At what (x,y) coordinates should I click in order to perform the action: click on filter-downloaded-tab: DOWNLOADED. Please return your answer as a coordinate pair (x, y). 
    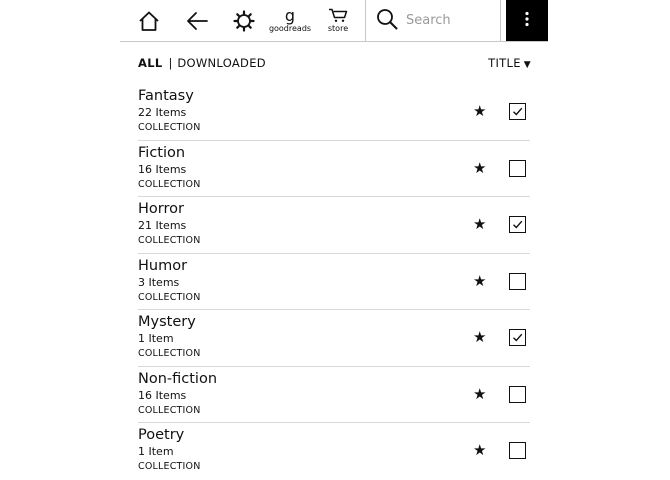
    Looking at the image, I should click on (221, 63).